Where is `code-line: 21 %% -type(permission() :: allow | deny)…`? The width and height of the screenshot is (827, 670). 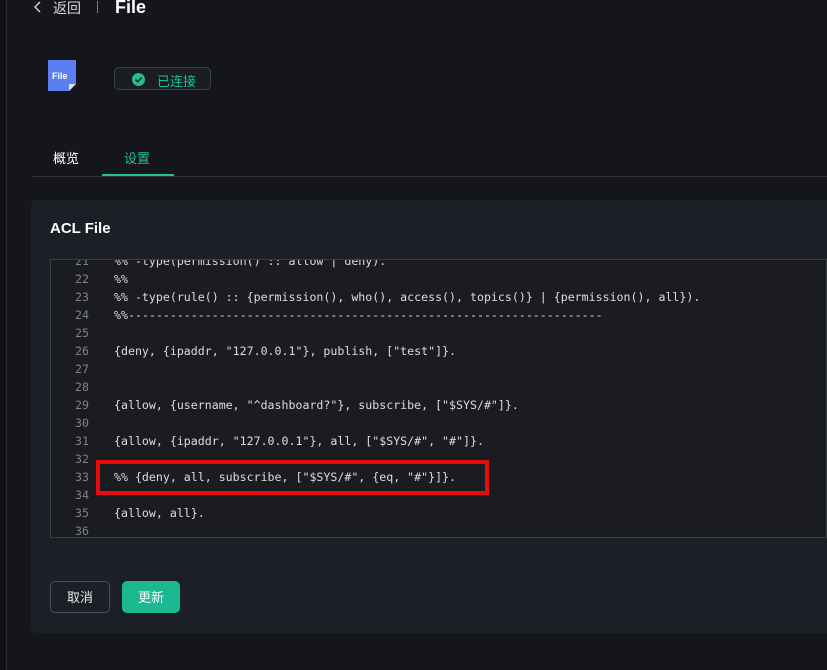
code-line: 21 %% -type(permission() :: allow | deny)… is located at coordinates (438, 264).